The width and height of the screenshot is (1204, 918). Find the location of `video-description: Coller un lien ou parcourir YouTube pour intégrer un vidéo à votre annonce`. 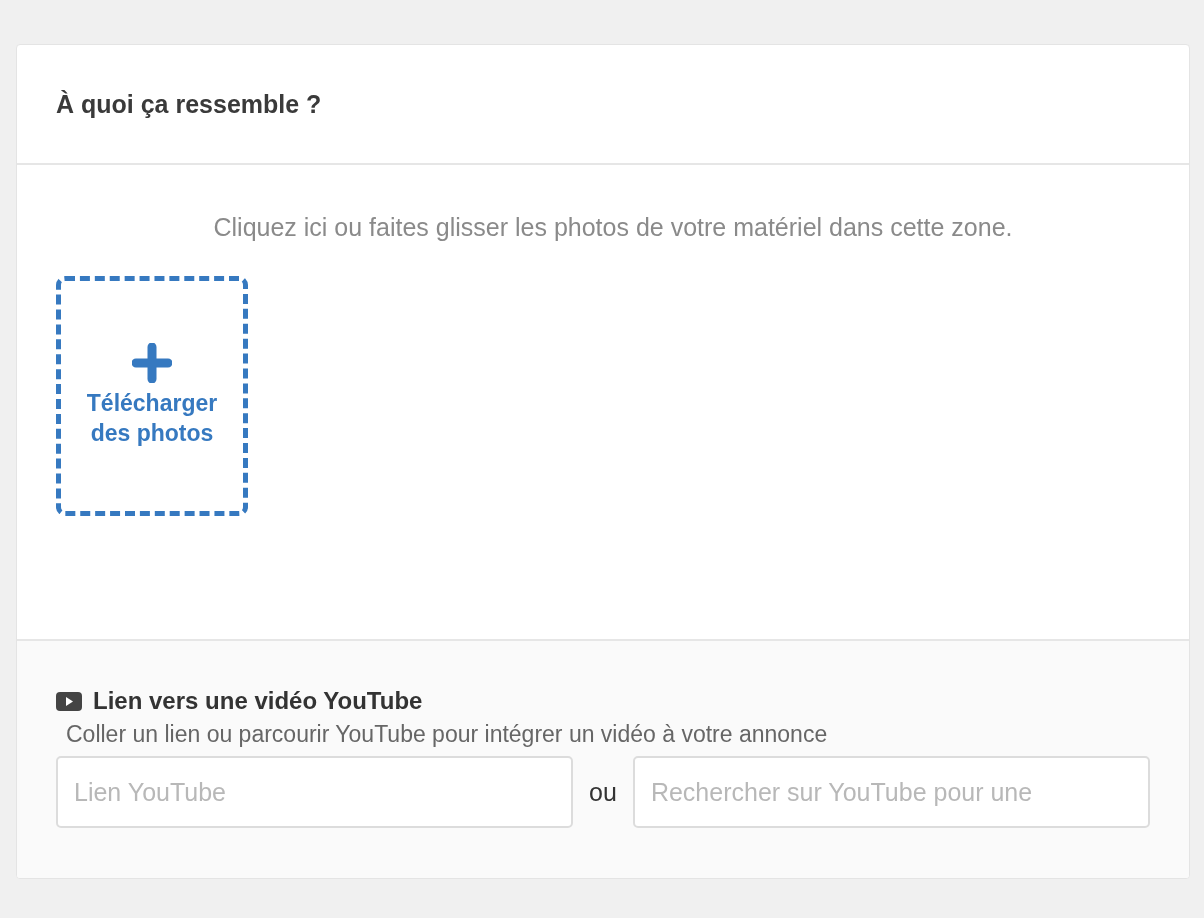

video-description: Coller un lien ou parcourir YouTube pour intégrer un vidéo à votre annonce is located at coordinates (447, 734).